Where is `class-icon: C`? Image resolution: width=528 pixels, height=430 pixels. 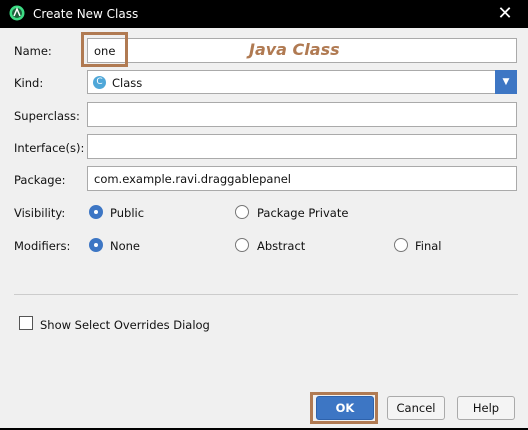
class-icon: C is located at coordinates (99, 82).